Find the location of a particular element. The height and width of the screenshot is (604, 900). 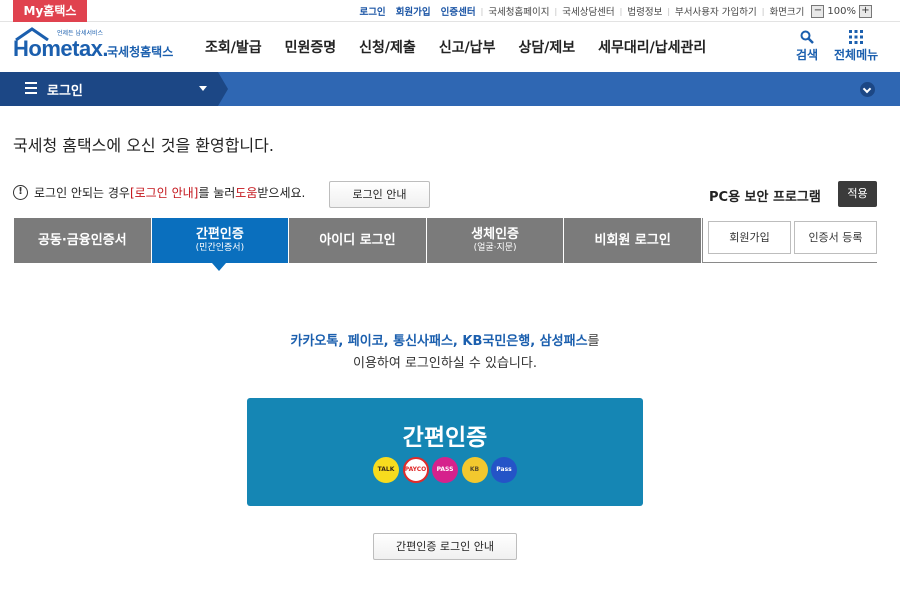

provider-icons: TALK PAYCO PASS KB Pass is located at coordinates (447, 470).